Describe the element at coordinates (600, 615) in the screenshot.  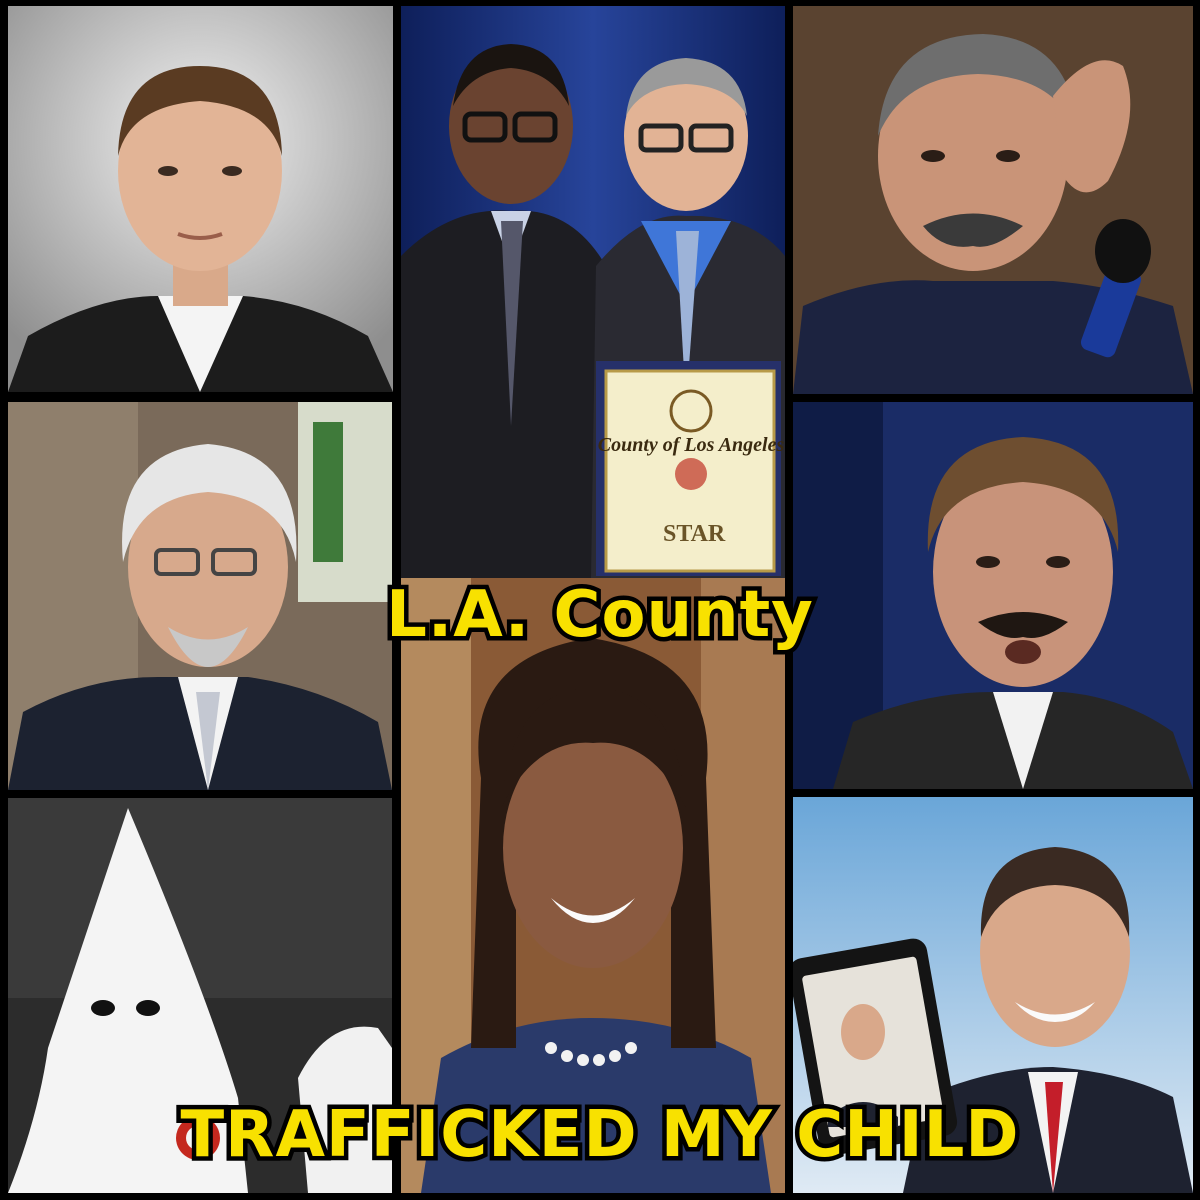
I see `caption-top: L.A. County` at that location.